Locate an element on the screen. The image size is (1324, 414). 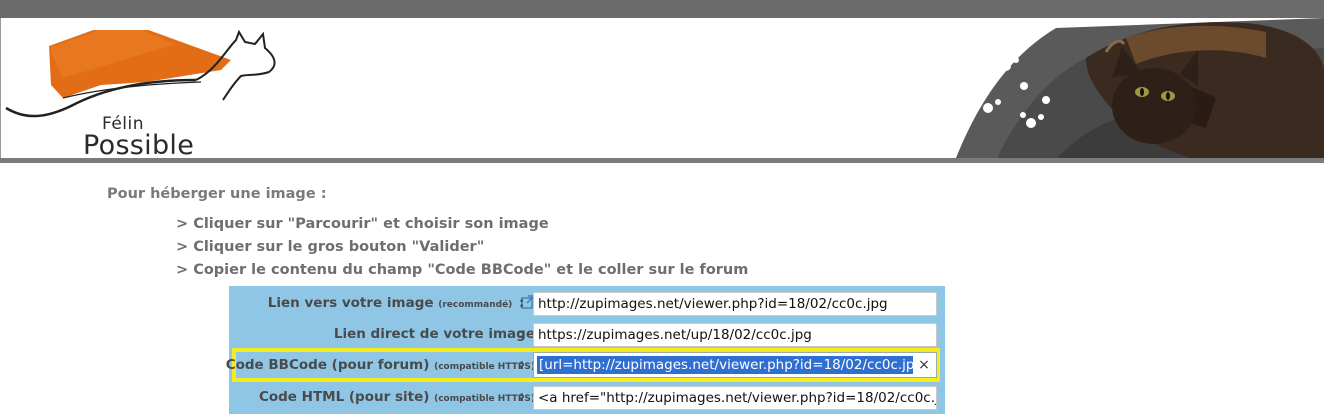
html-code-label-text: Code HTML (pour site) is located at coordinates (344, 397).